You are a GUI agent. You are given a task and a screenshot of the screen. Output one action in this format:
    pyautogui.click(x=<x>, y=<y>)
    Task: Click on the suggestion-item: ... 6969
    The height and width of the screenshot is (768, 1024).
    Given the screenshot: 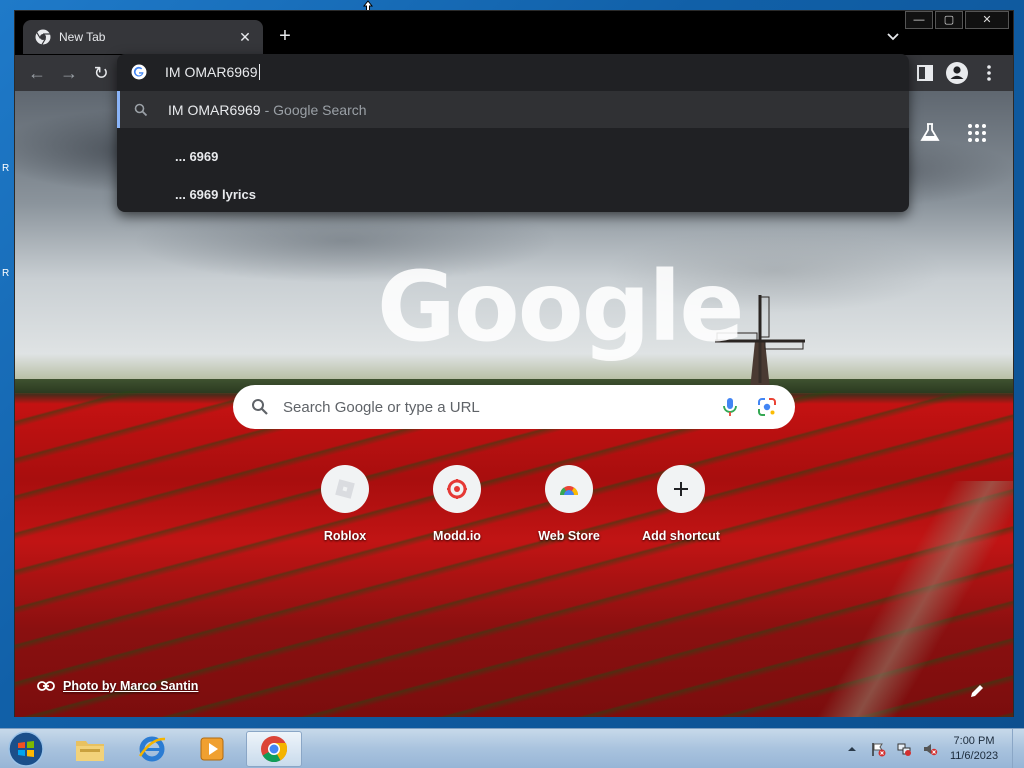 What is the action you would take?
    pyautogui.click(x=513, y=156)
    